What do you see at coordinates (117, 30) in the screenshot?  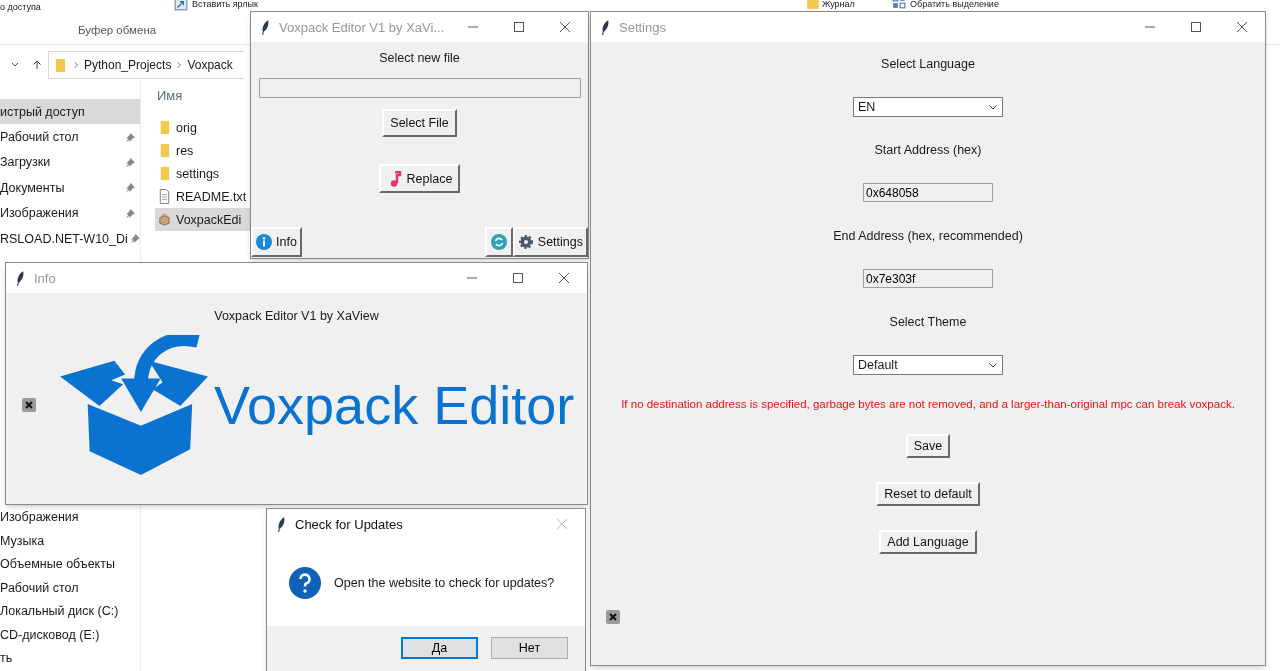 I see `ribbon-group-label: Буфер обмена` at bounding box center [117, 30].